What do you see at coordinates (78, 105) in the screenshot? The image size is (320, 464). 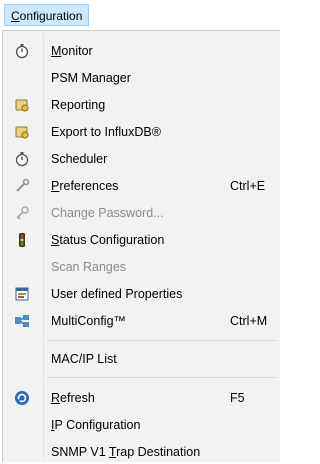 I see `menu-item-label: Reporting` at bounding box center [78, 105].